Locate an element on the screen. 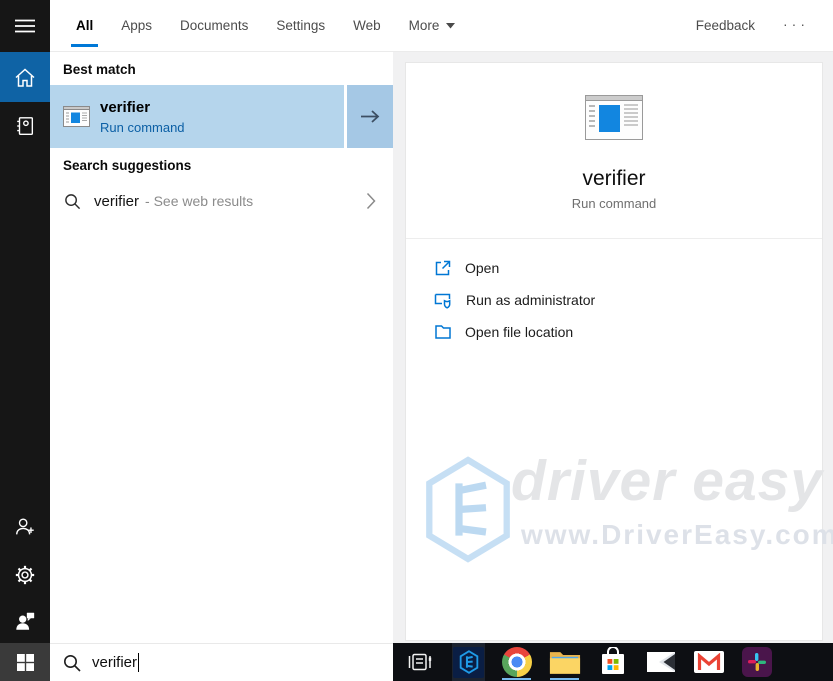 This screenshot has height=681, width=833. action-open-label: Open is located at coordinates (482, 268).